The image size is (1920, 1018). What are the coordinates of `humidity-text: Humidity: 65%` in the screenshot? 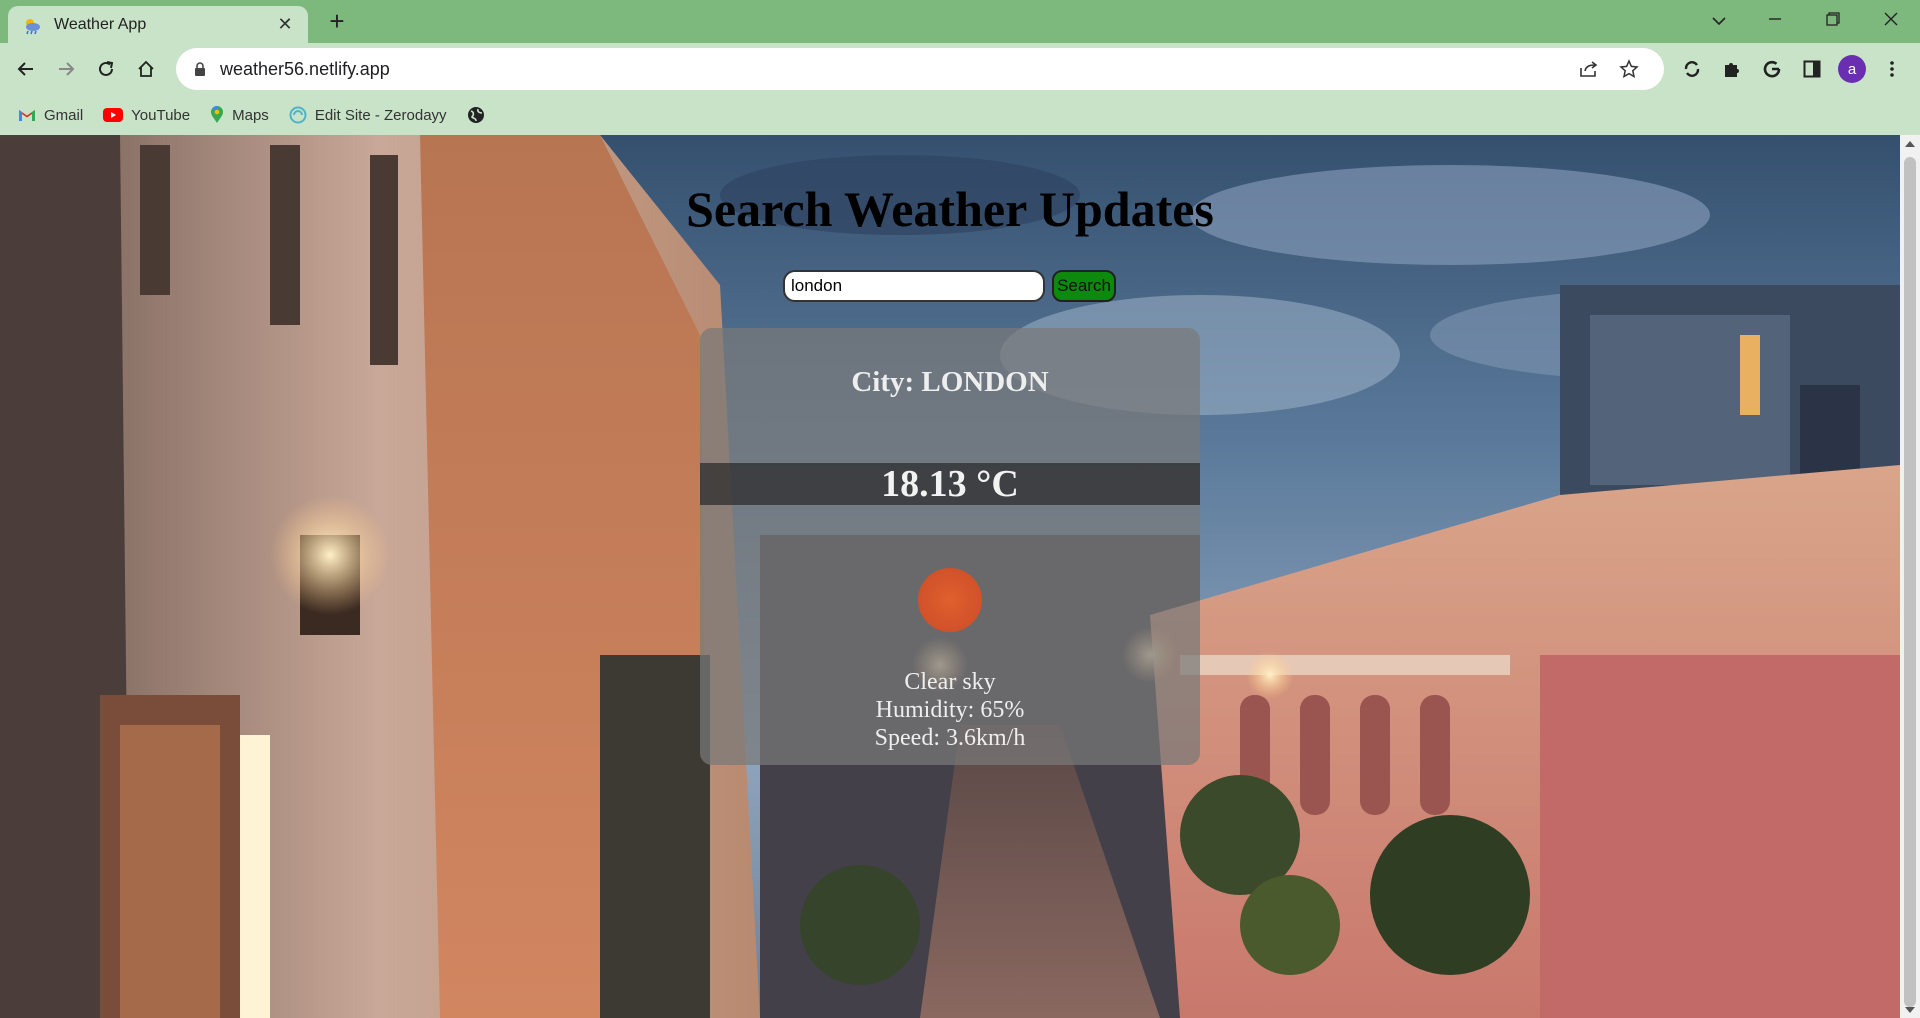 It's located at (950, 710).